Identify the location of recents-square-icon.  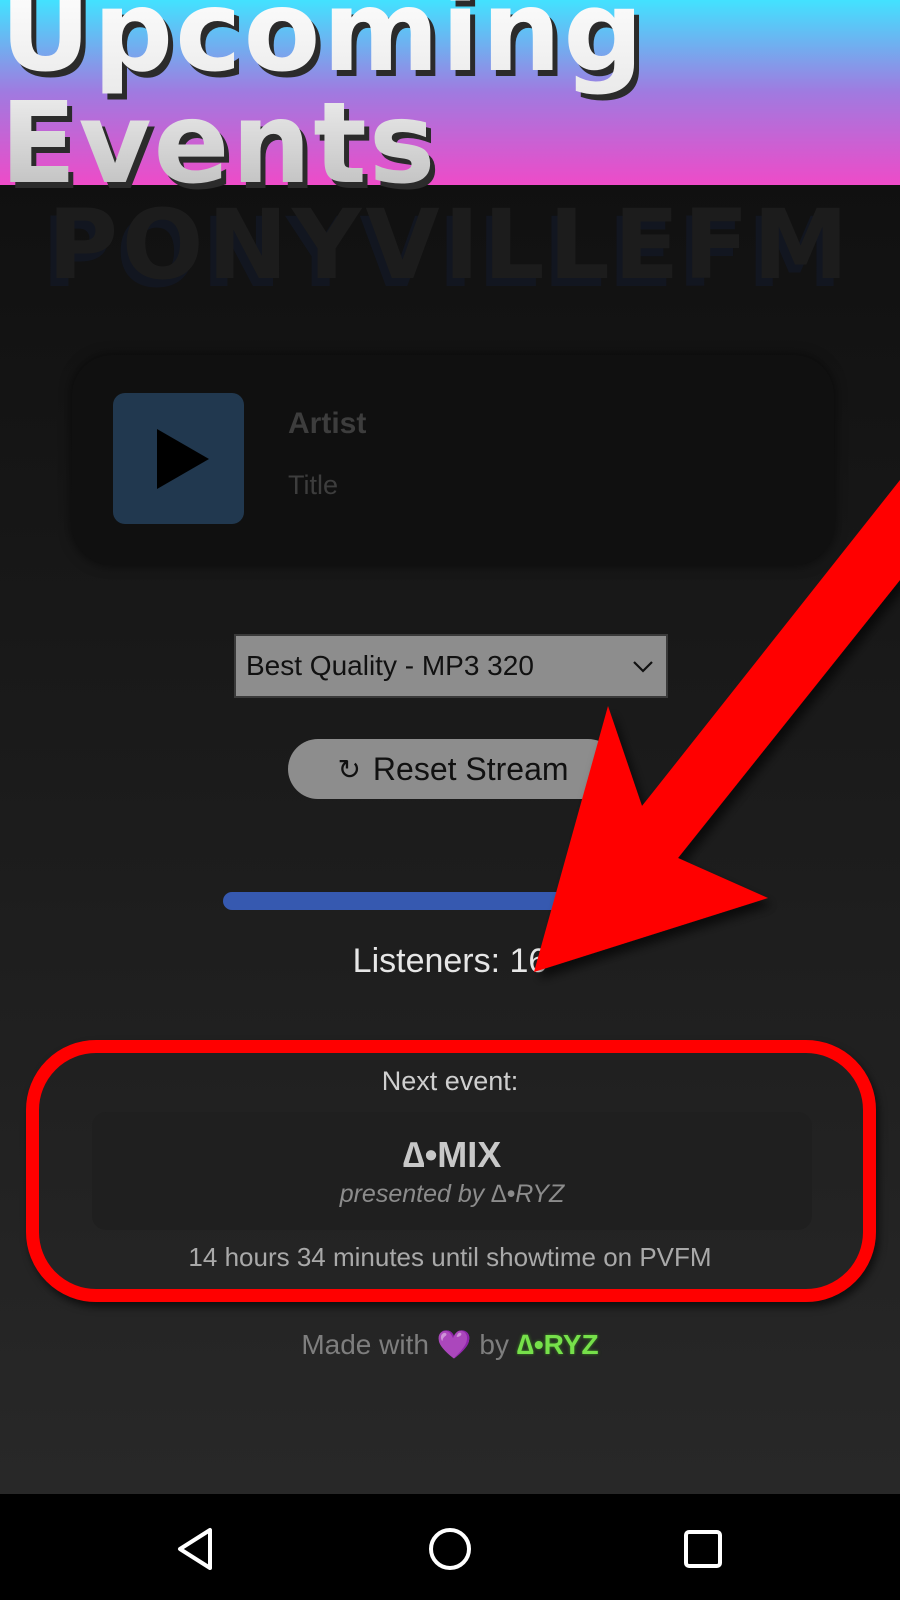
(703, 1549).